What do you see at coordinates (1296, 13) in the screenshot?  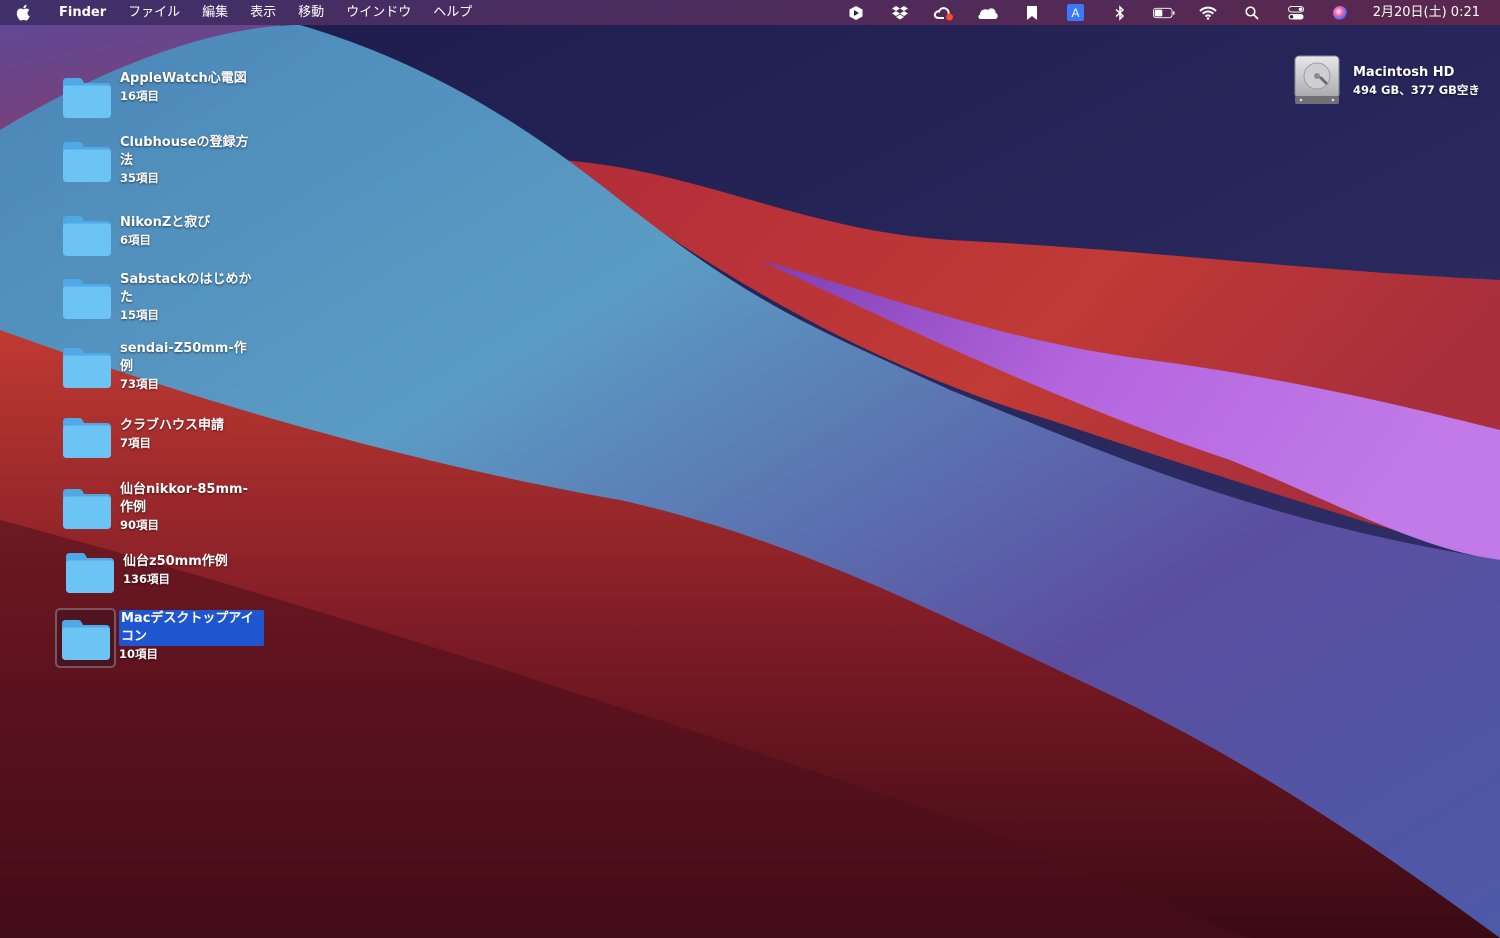 I see `control-center-icon` at bounding box center [1296, 13].